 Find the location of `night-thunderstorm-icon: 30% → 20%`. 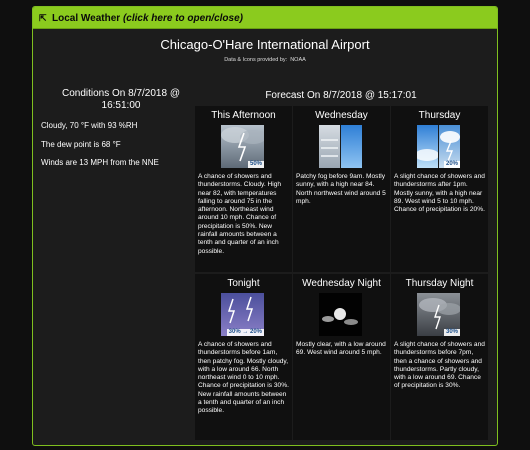

night-thunderstorm-icon: 30% → 20% is located at coordinates (242, 314).